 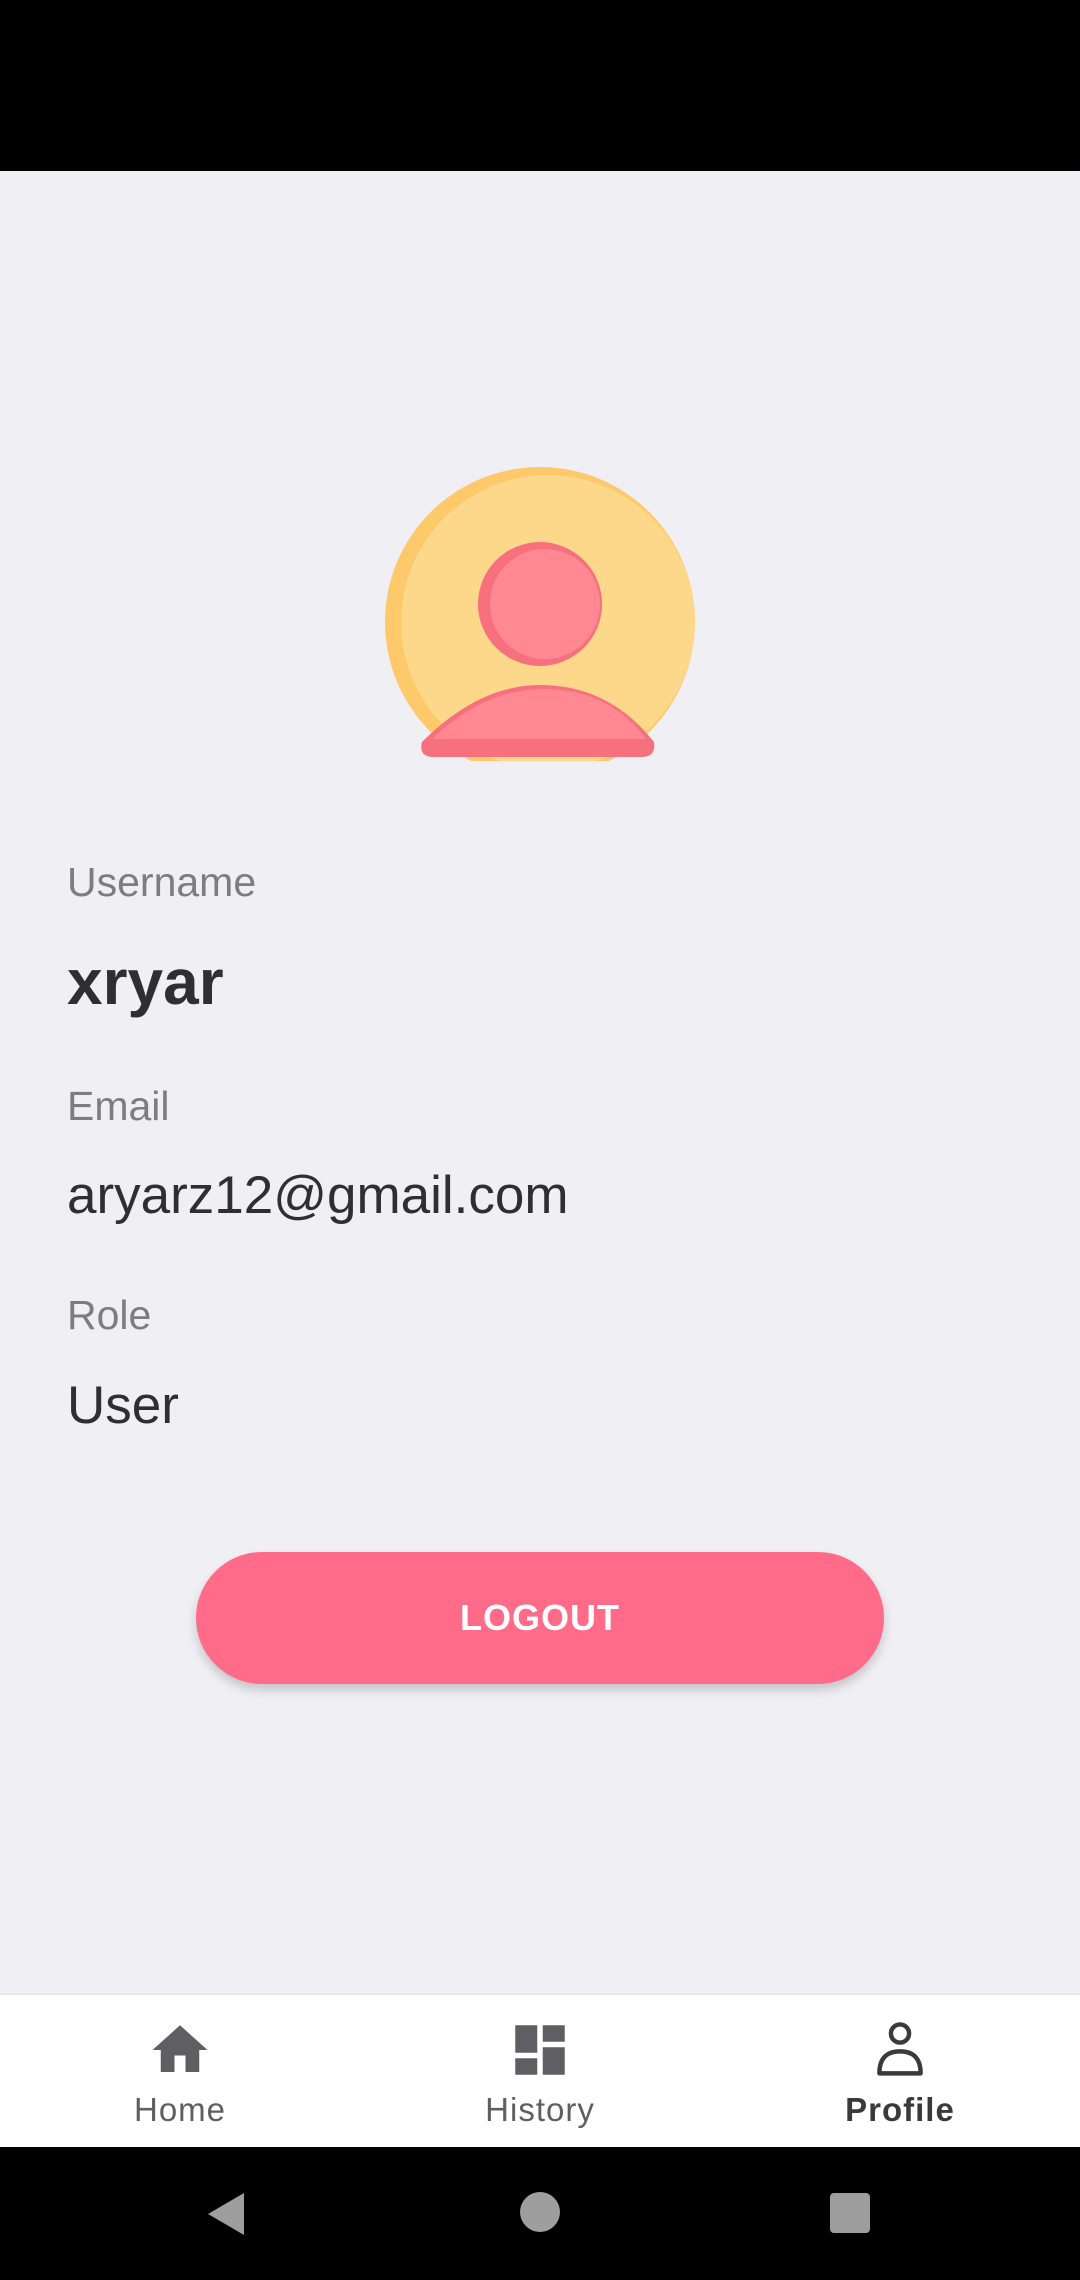 What do you see at coordinates (540, 85) in the screenshot?
I see `status-bar` at bounding box center [540, 85].